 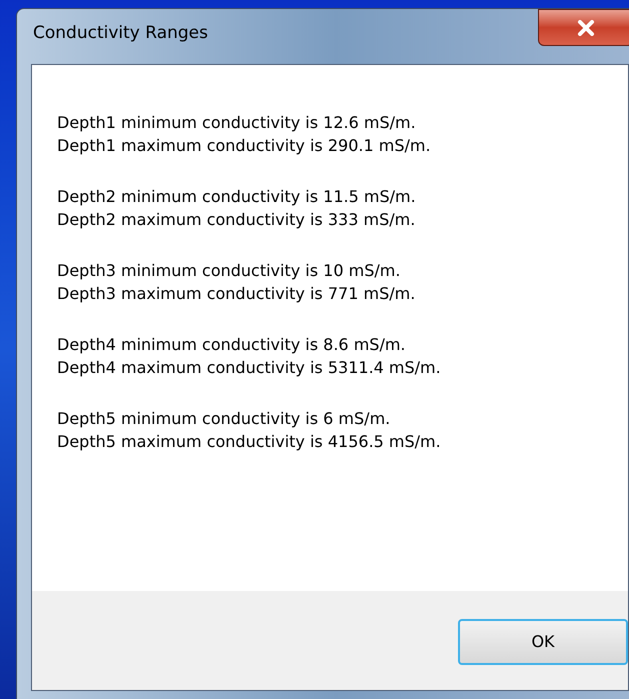 What do you see at coordinates (236, 294) in the screenshot?
I see `message-line: Depth3 maximum conductivity is 771 mS/m.` at bounding box center [236, 294].